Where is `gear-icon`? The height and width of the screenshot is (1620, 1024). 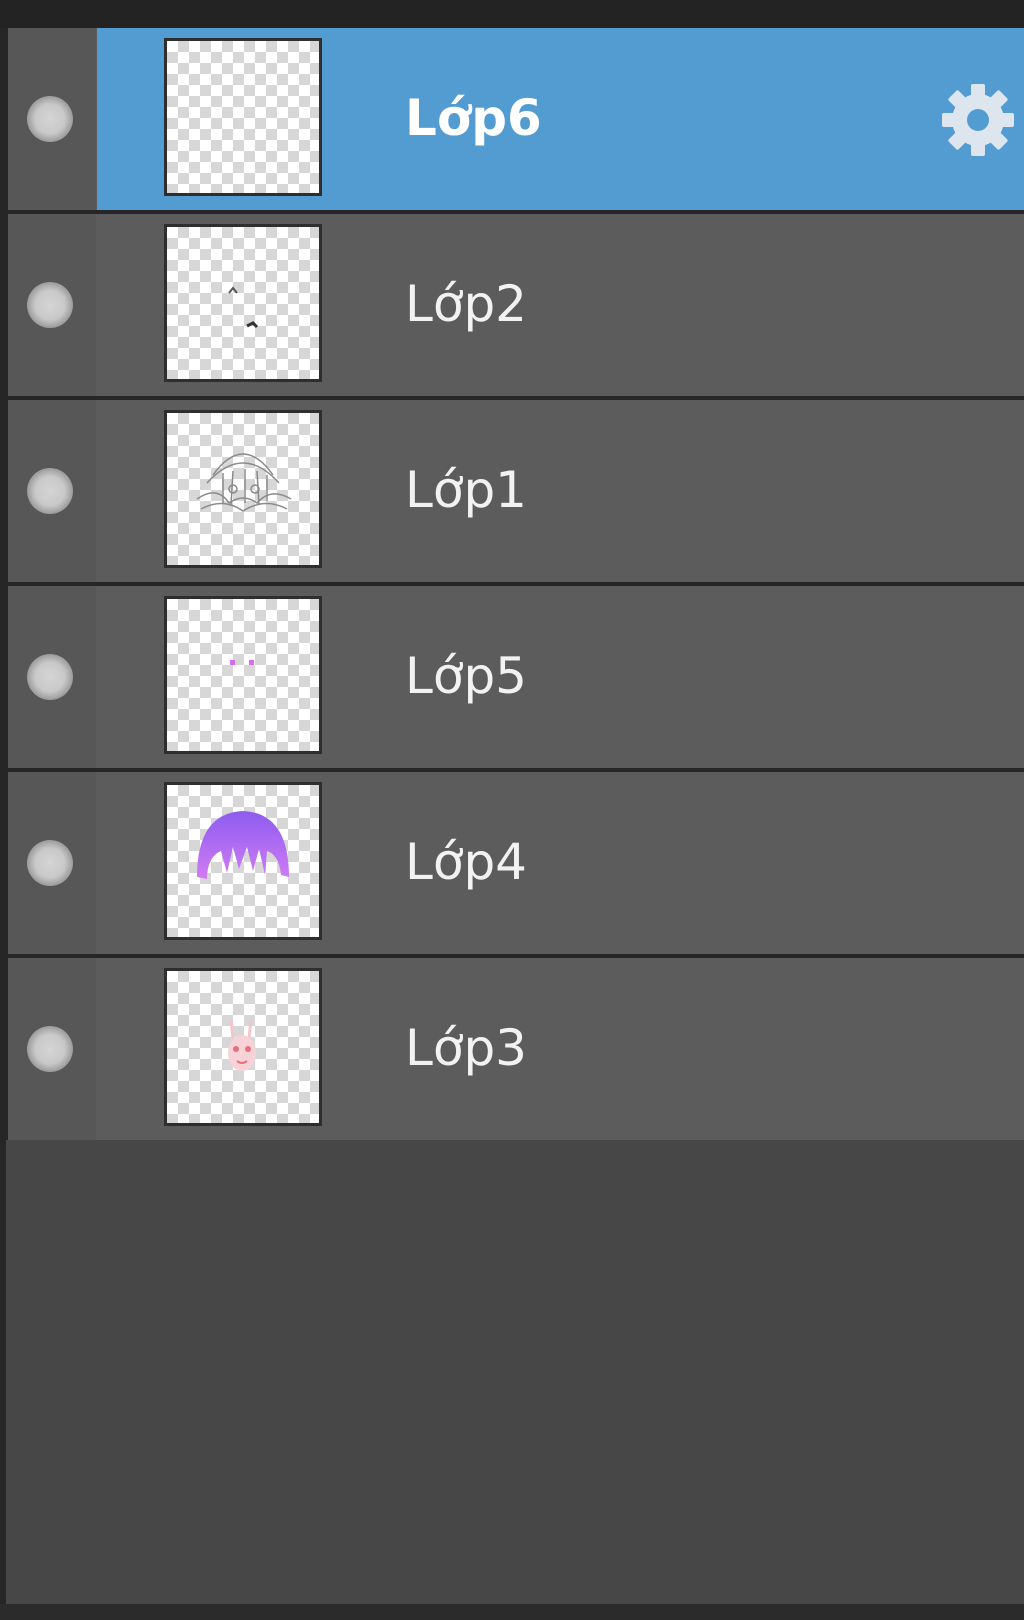 gear-icon is located at coordinates (978, 120).